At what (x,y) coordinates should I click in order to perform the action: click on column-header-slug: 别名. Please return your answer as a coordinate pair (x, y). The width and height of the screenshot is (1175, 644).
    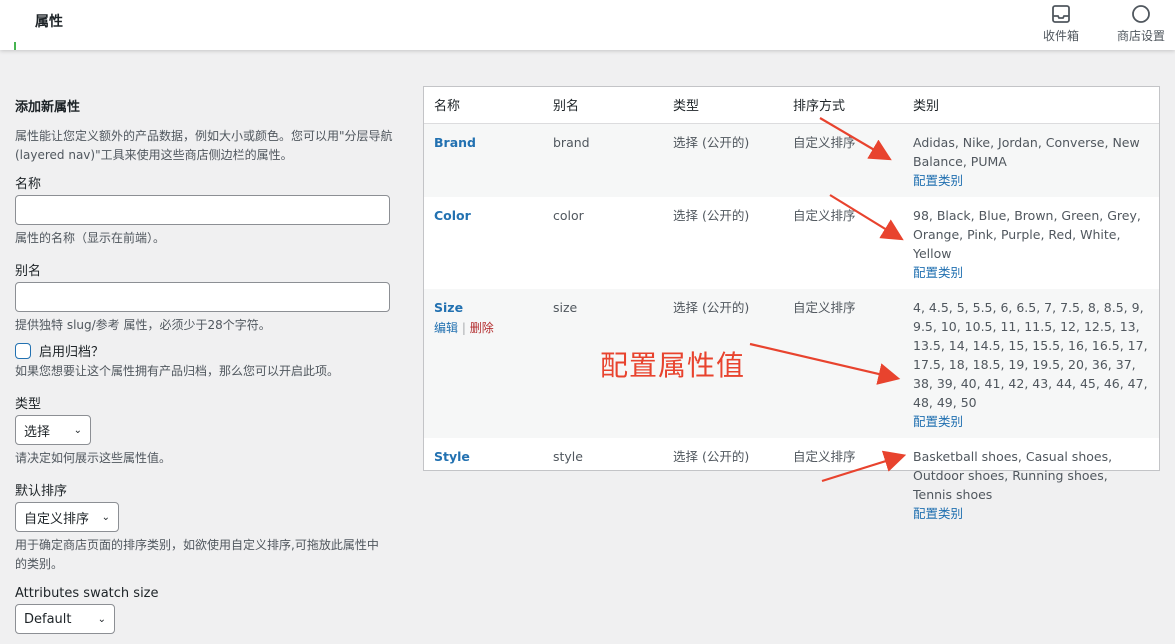
    Looking at the image, I should click on (603, 105).